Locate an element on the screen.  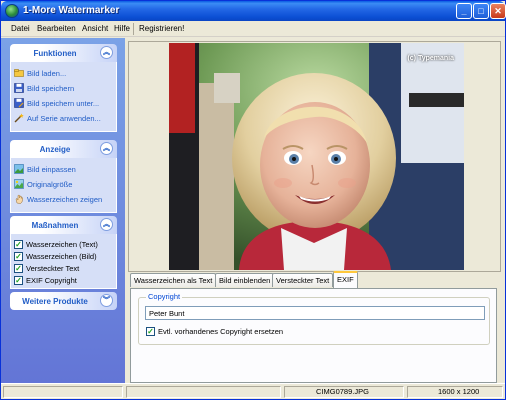
action-bild-speichern-label: Bild speichern is located at coordinates (51, 88).